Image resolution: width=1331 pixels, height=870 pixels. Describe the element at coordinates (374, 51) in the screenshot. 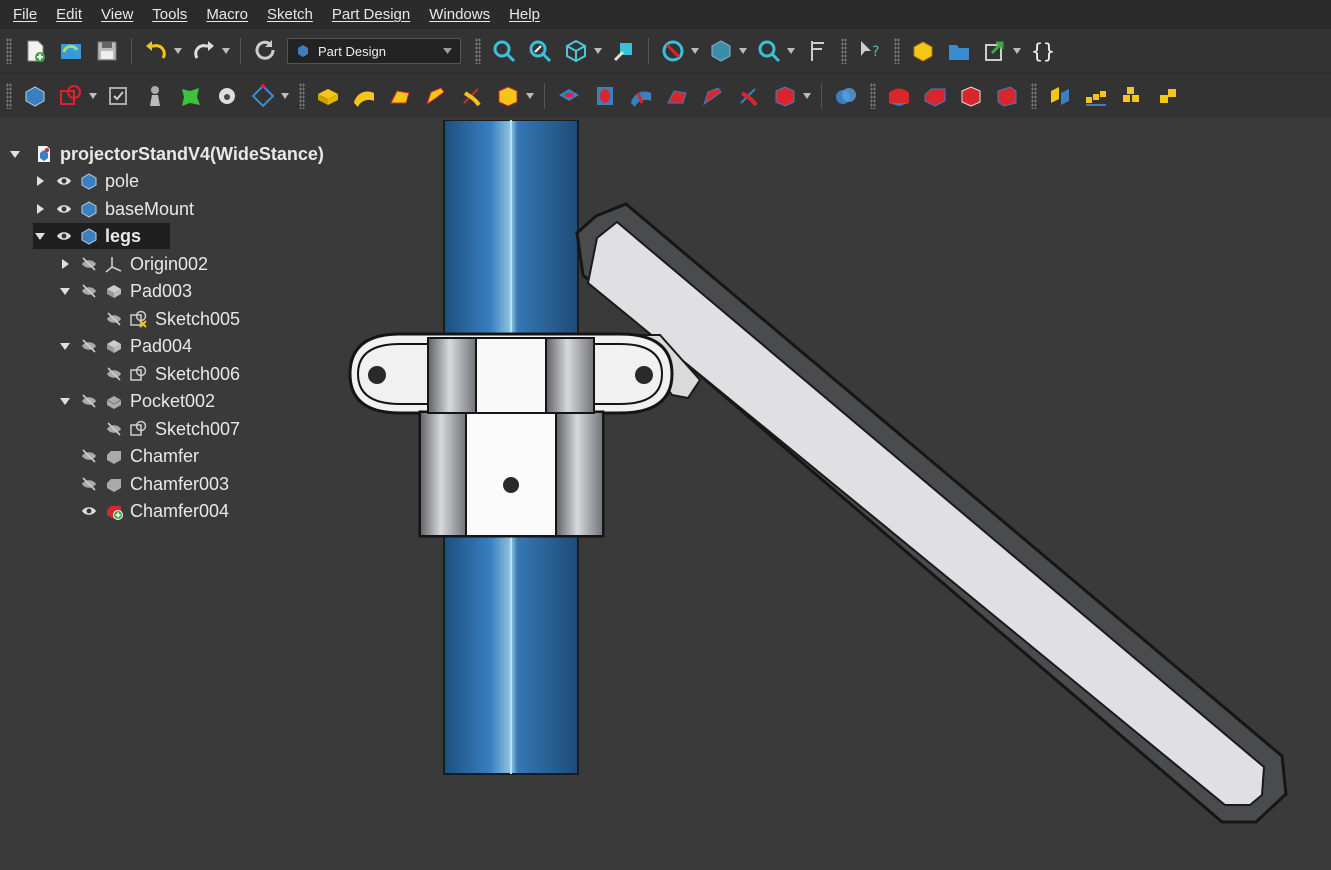

I see `workbench-selector: Part Design` at that location.